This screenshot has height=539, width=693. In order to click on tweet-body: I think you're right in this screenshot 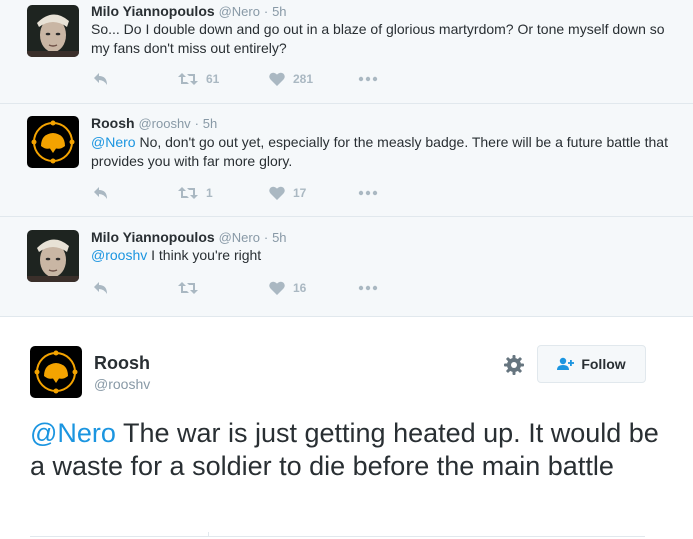, I will do `click(204, 255)`.